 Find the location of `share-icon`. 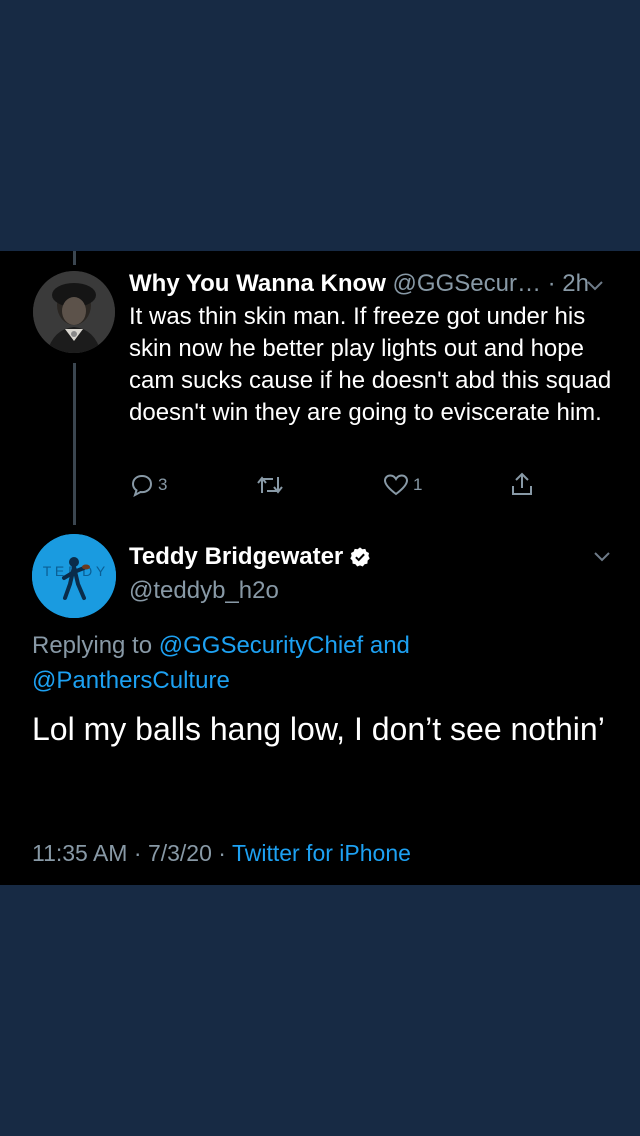

share-icon is located at coordinates (522, 483).